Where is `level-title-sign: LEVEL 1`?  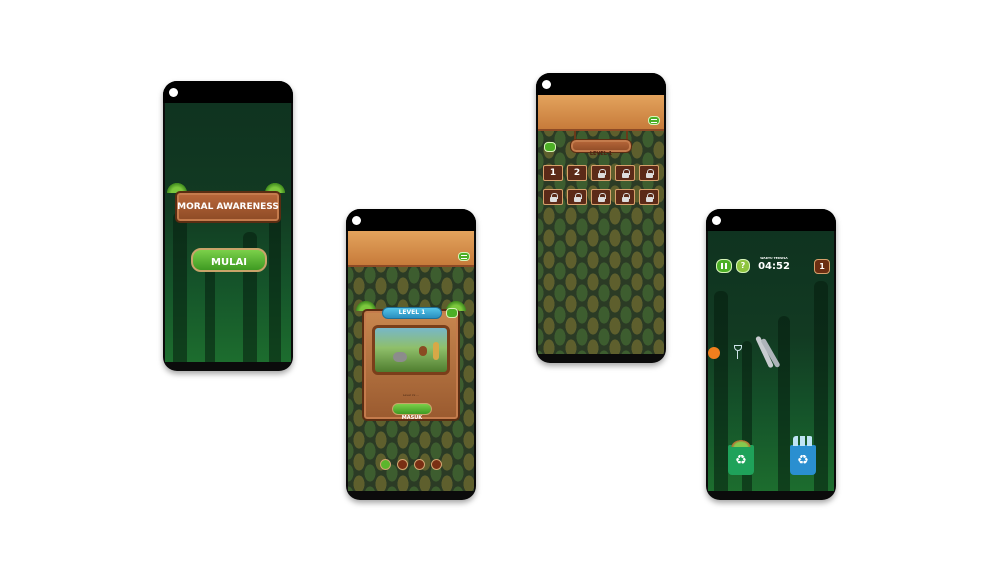 level-title-sign: LEVEL 1 is located at coordinates (601, 148).